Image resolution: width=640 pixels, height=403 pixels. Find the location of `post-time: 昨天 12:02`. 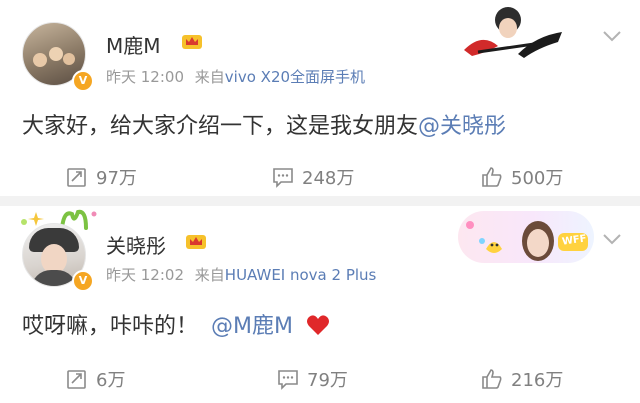

post-time: 昨天 12:02 is located at coordinates (145, 275).